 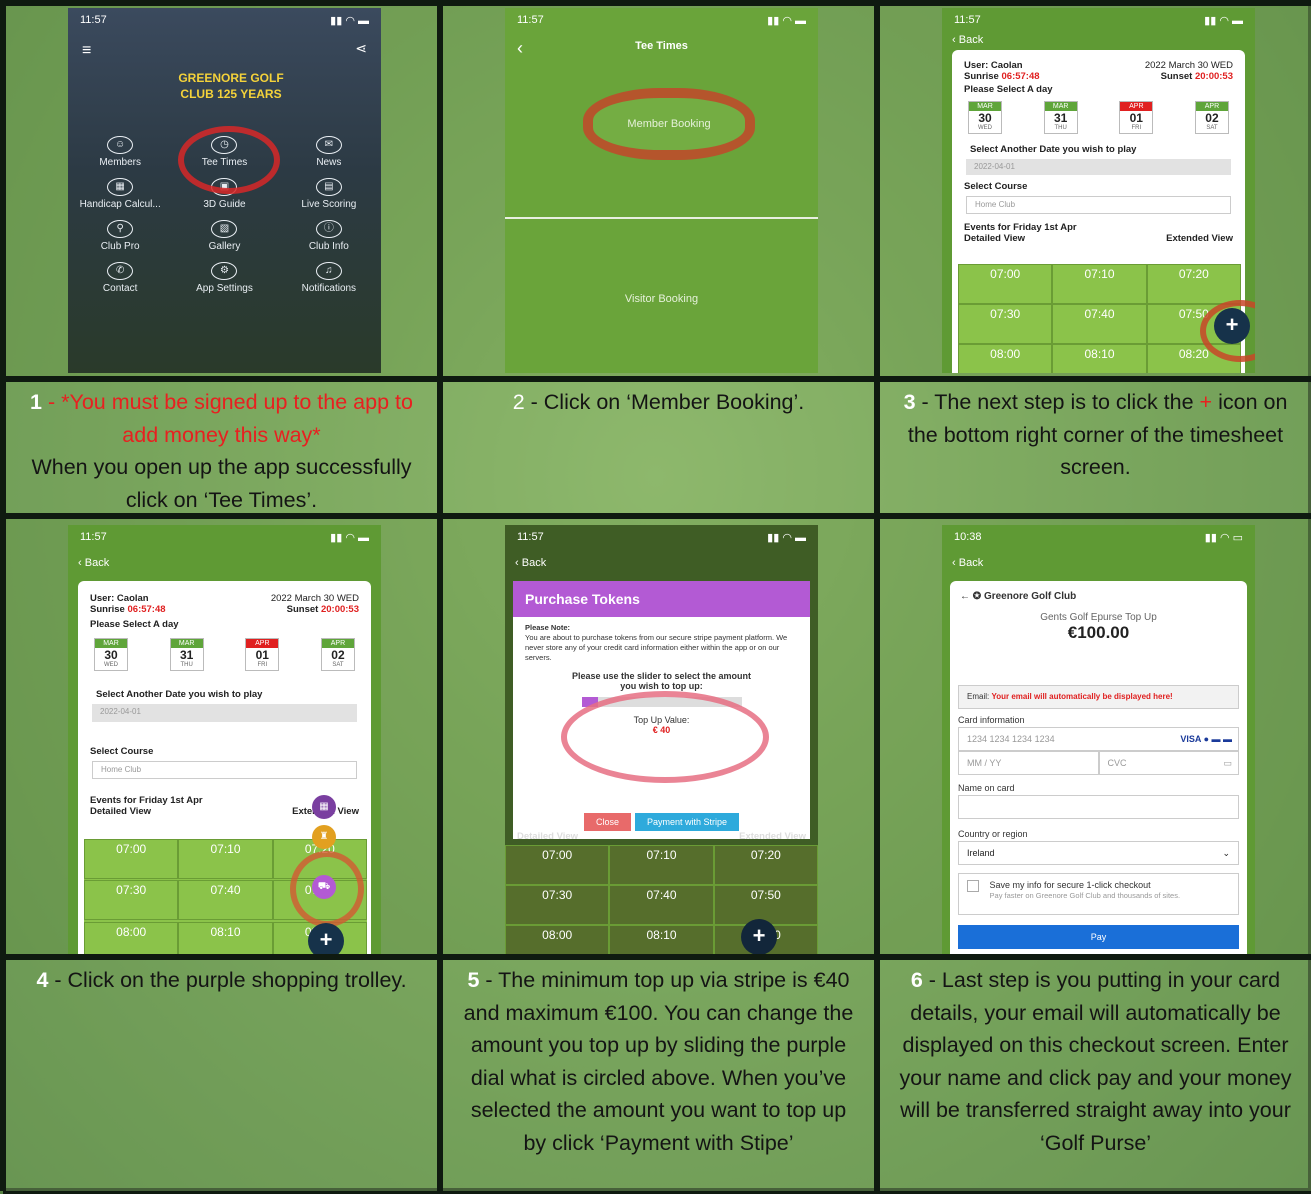 I want to click on visitor-booking-button: Visitor Booking, so click(x=661, y=299).